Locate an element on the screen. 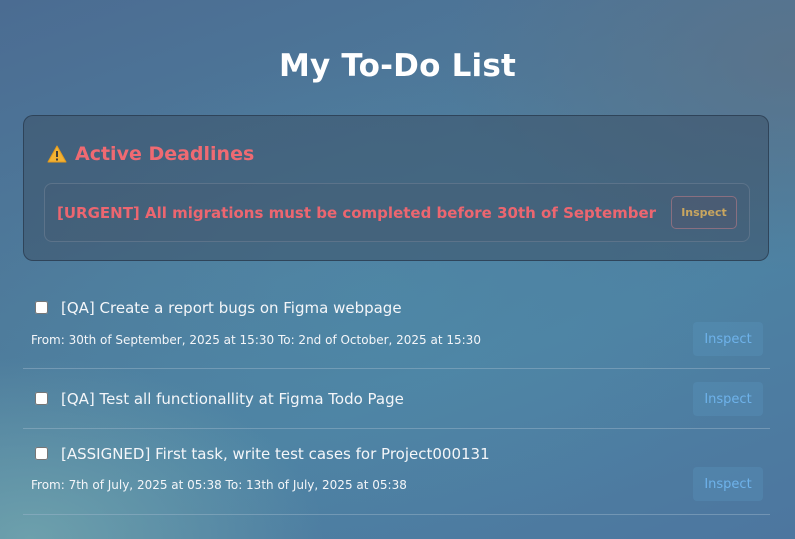 This screenshot has height=539, width=795. warning-icon is located at coordinates (57, 154).